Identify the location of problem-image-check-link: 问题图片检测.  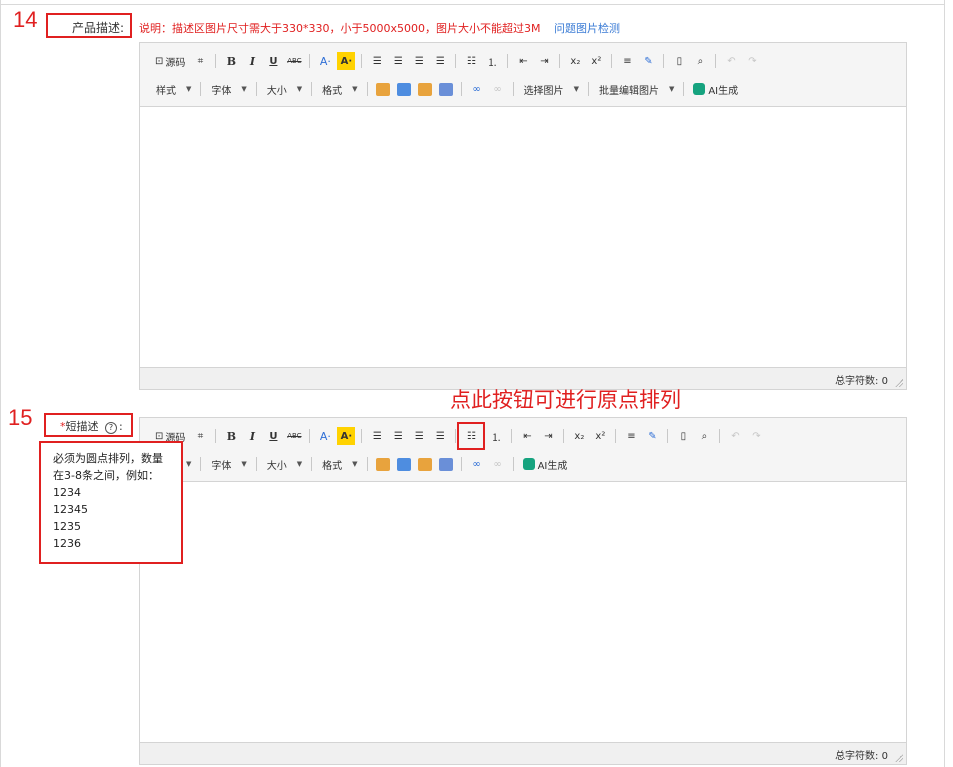
(587, 28).